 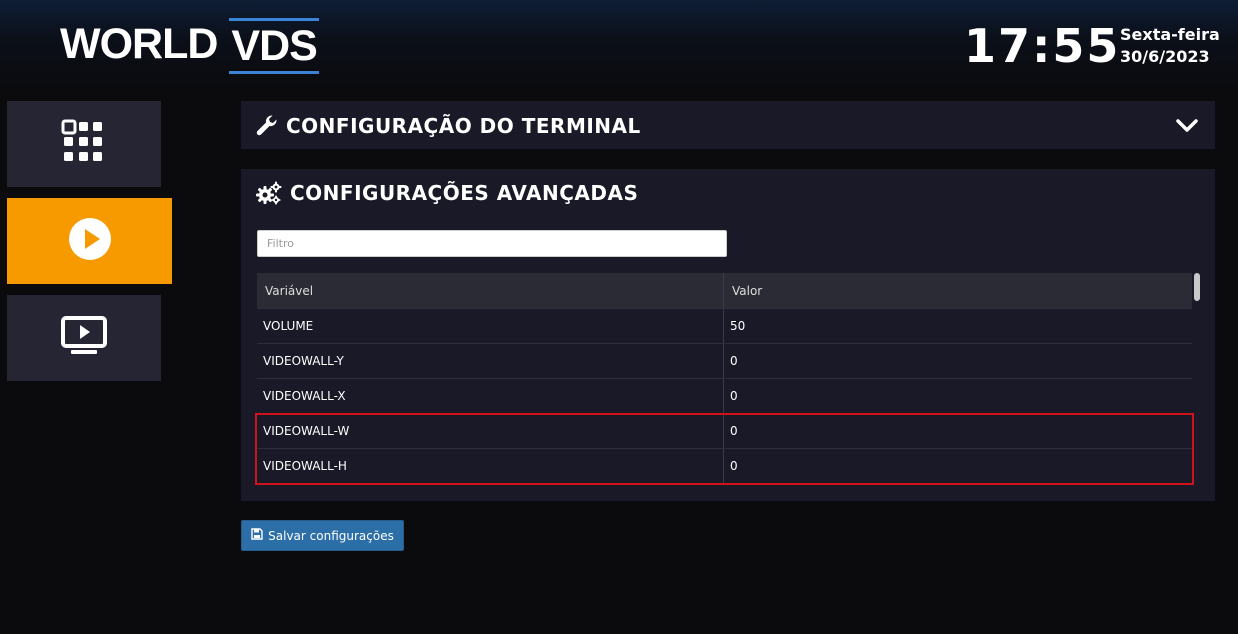 I want to click on date-label: 30/6/2023, so click(x=1165, y=56).